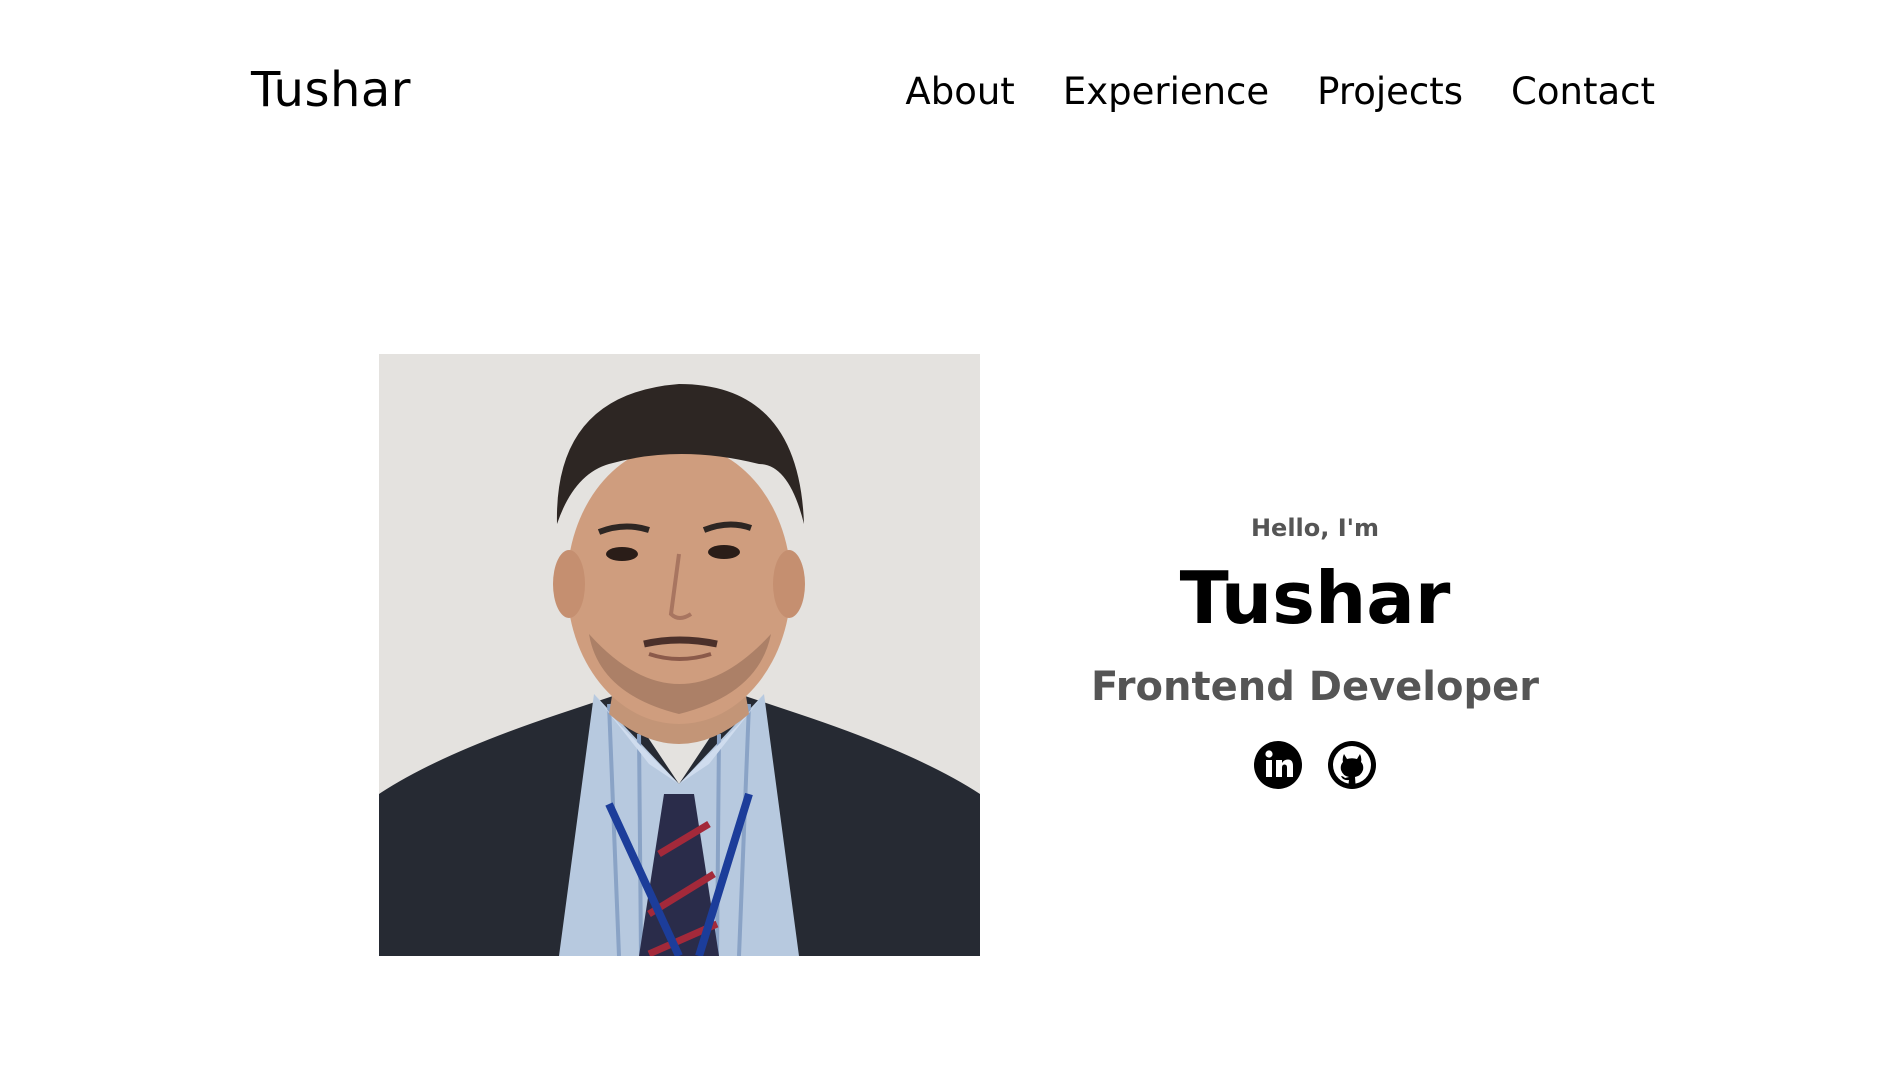 The width and height of the screenshot is (1885, 1078). I want to click on profile-name: Tushar, so click(1315, 598).